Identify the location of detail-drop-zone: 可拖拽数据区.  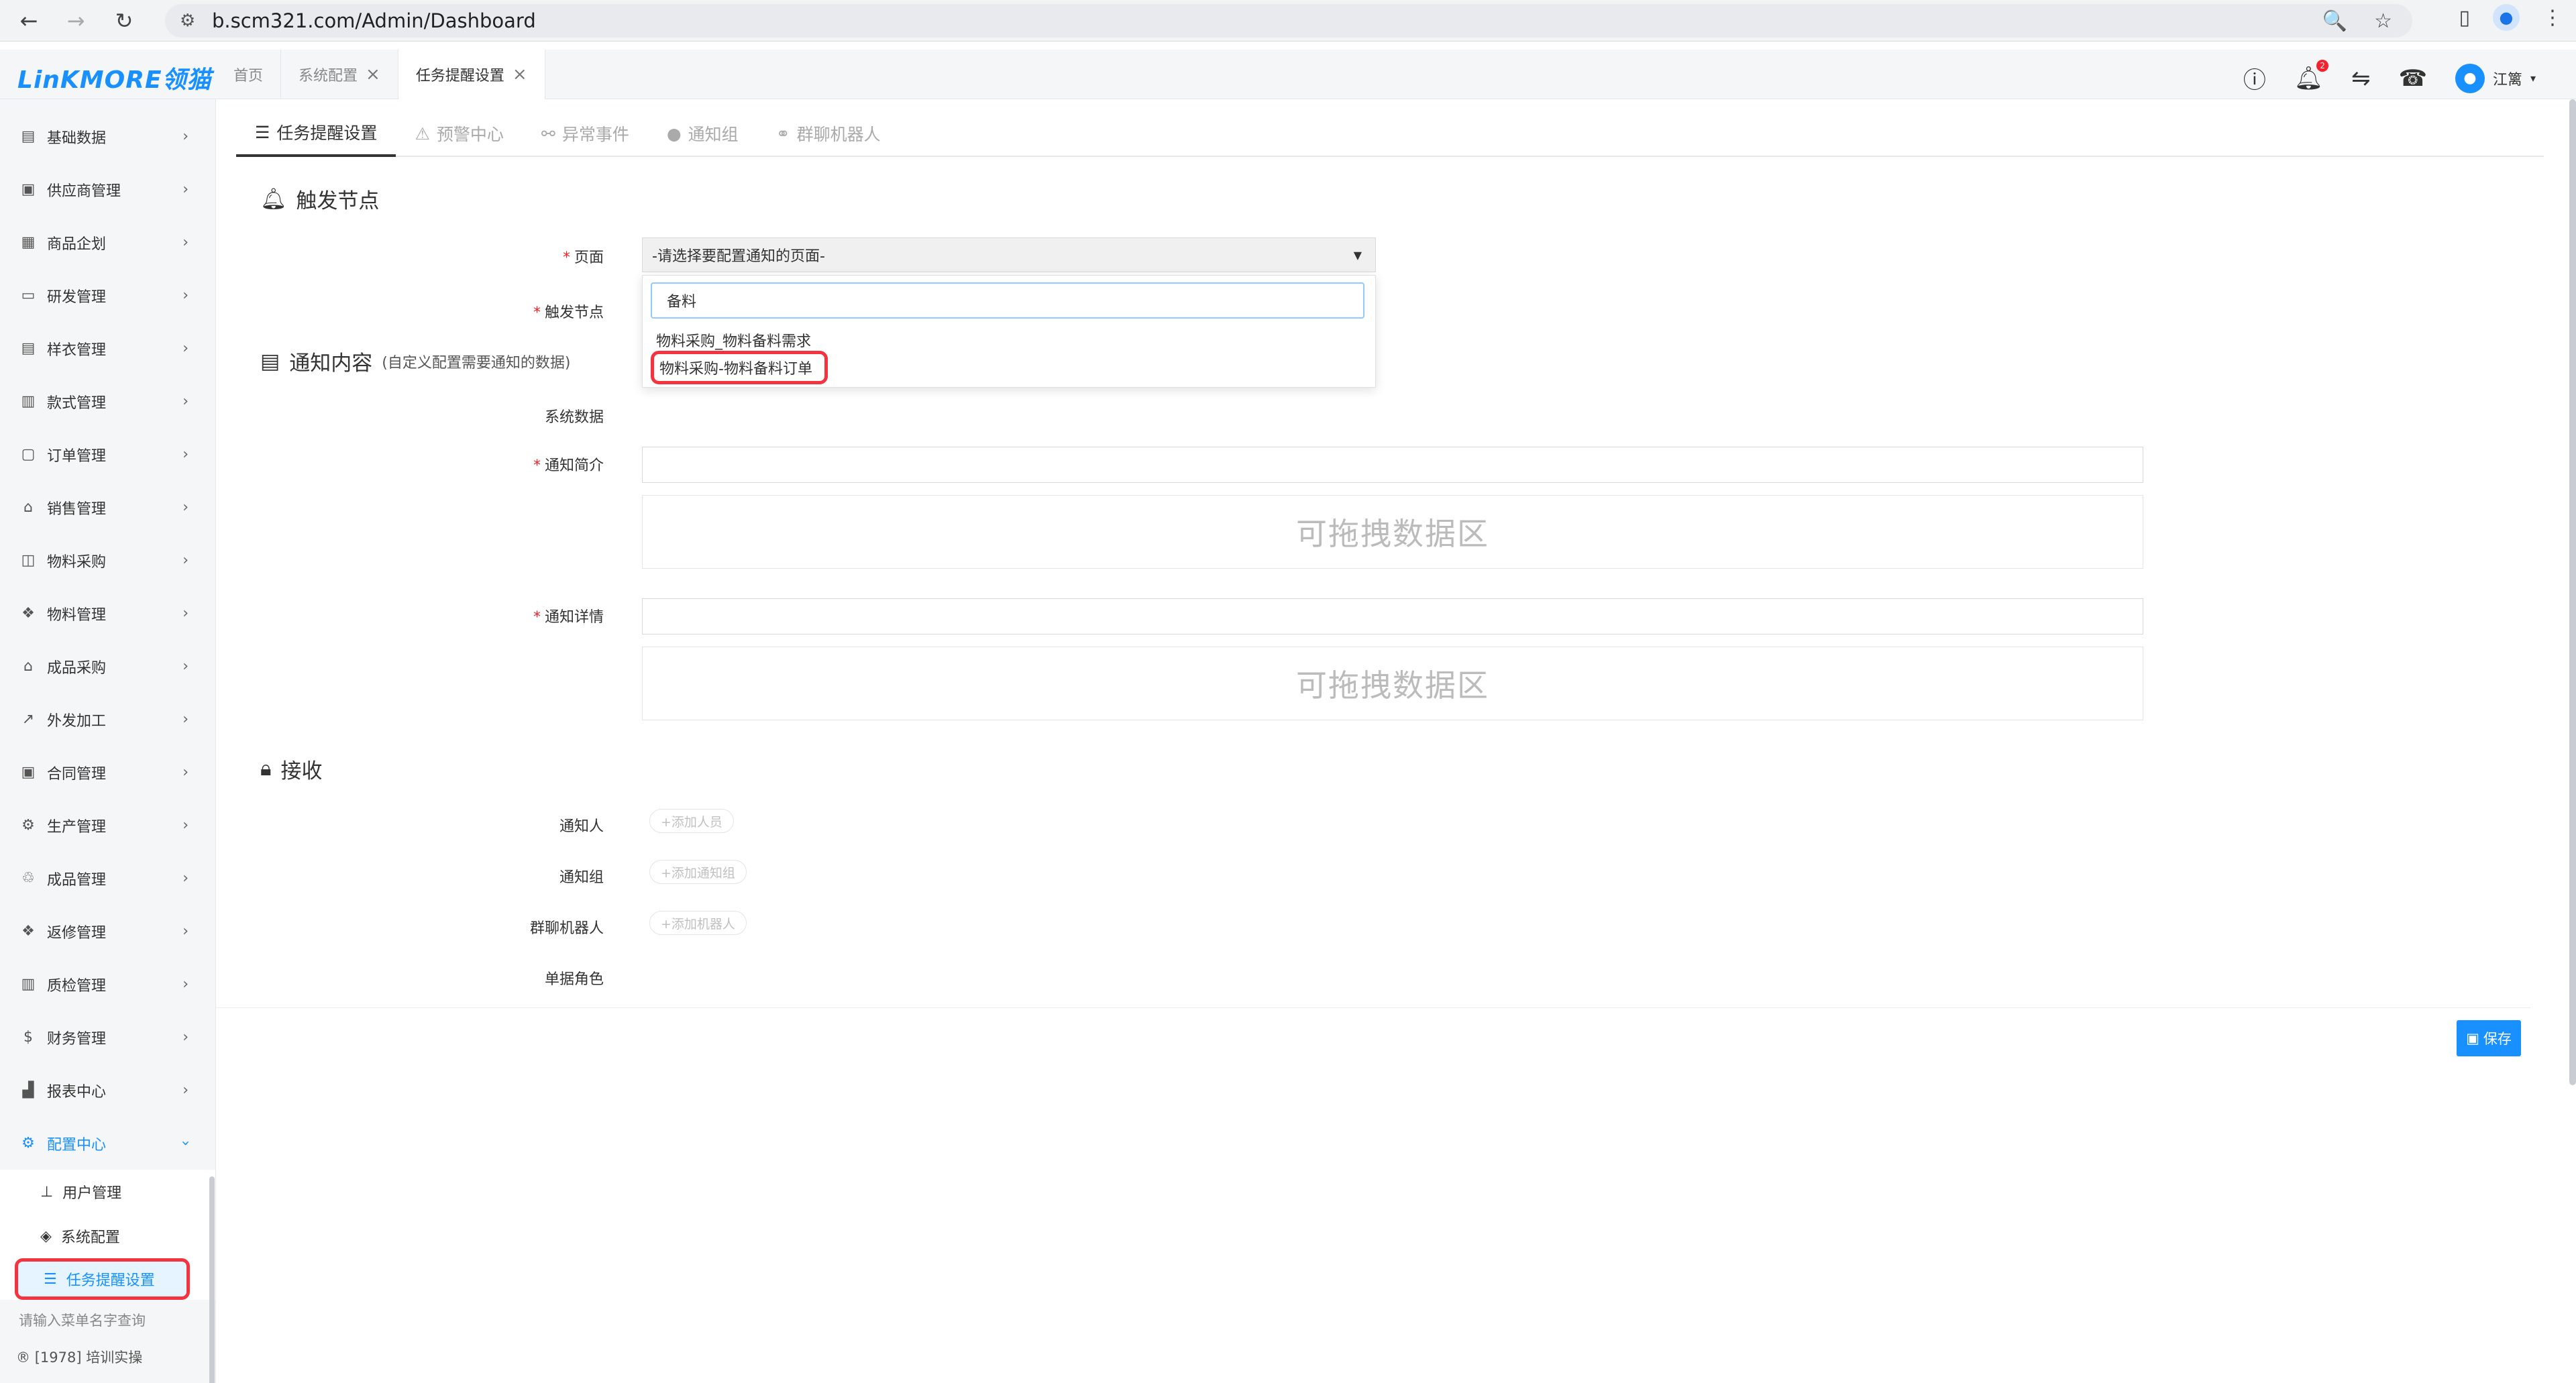
(1392, 683).